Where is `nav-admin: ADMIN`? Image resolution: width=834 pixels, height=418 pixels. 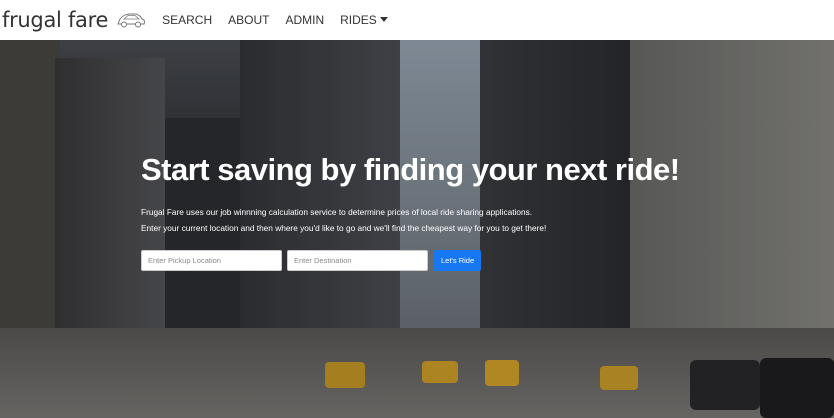 nav-admin: ADMIN is located at coordinates (304, 20).